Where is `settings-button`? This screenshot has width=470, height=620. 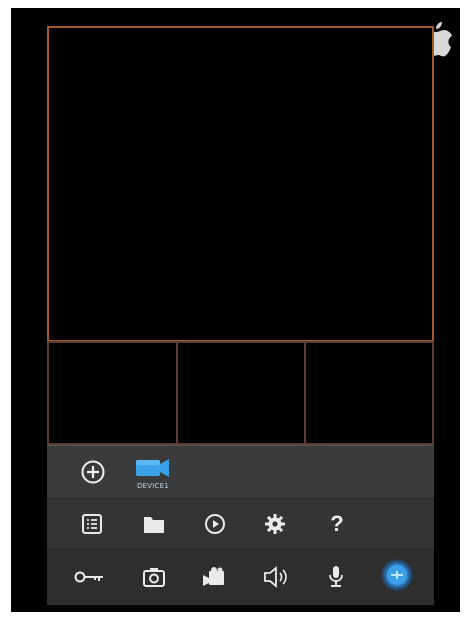
settings-button is located at coordinates (275, 524).